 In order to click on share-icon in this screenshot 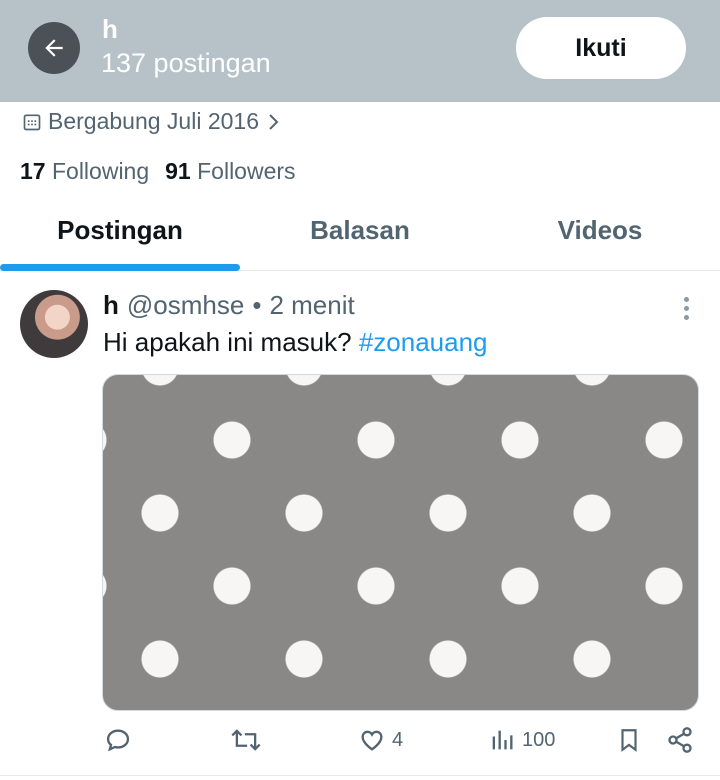, I will do `click(680, 740)`.